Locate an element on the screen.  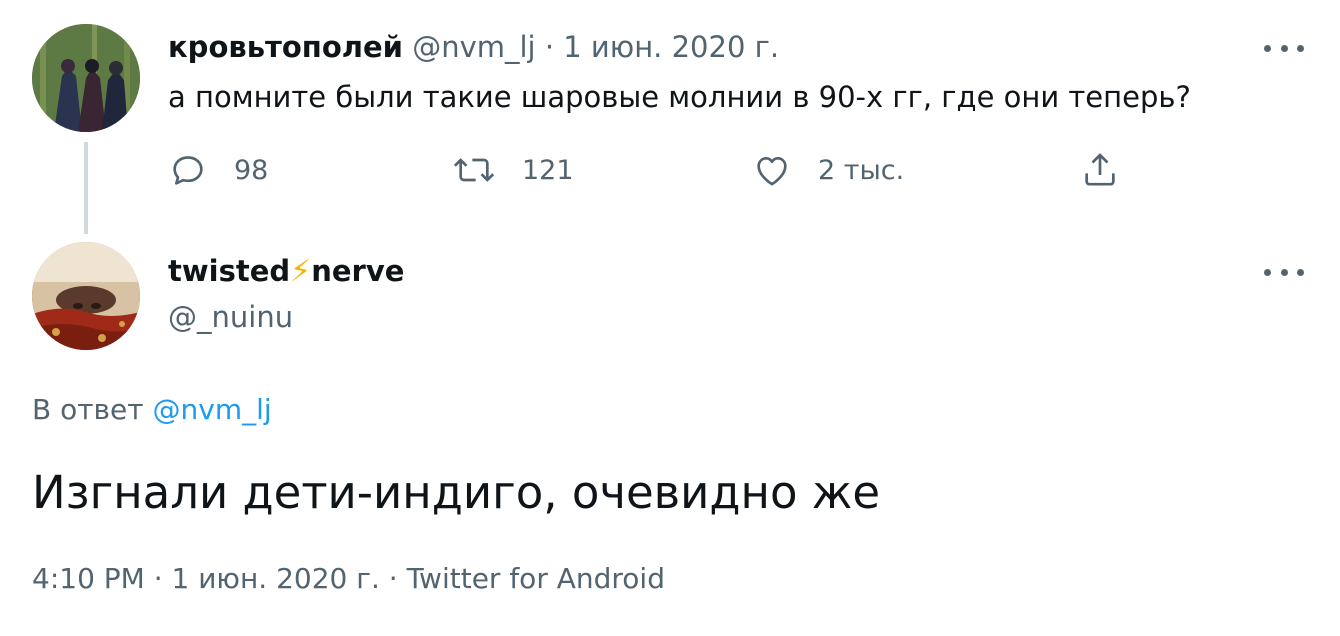
tweet2-text: Изгнали дети-индиго, очевидно же is located at coordinates (456, 492).